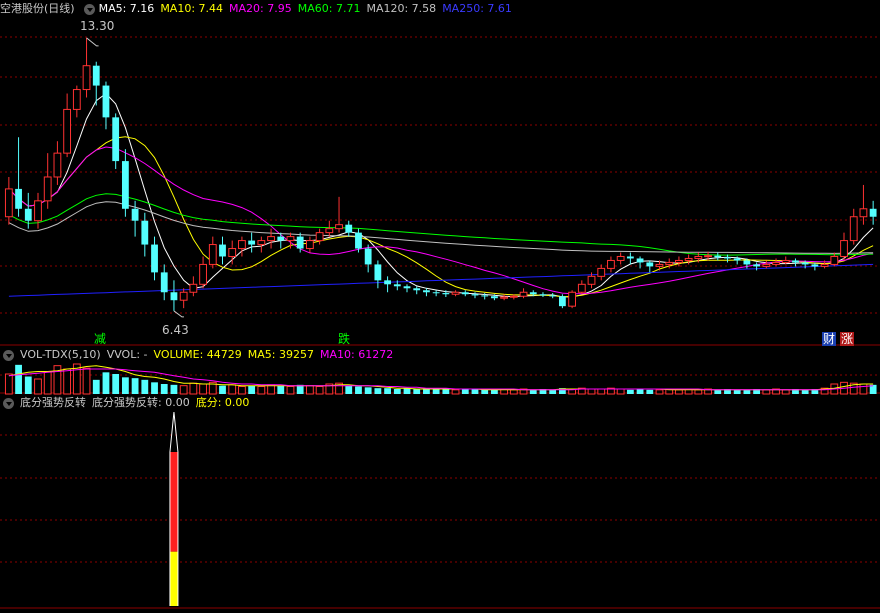 Image resolution: width=880 pixels, height=613 pixels. What do you see at coordinates (141, 402) in the screenshot?
I see `indicator-value-label: 底分强势反转: 0.00` at bounding box center [141, 402].